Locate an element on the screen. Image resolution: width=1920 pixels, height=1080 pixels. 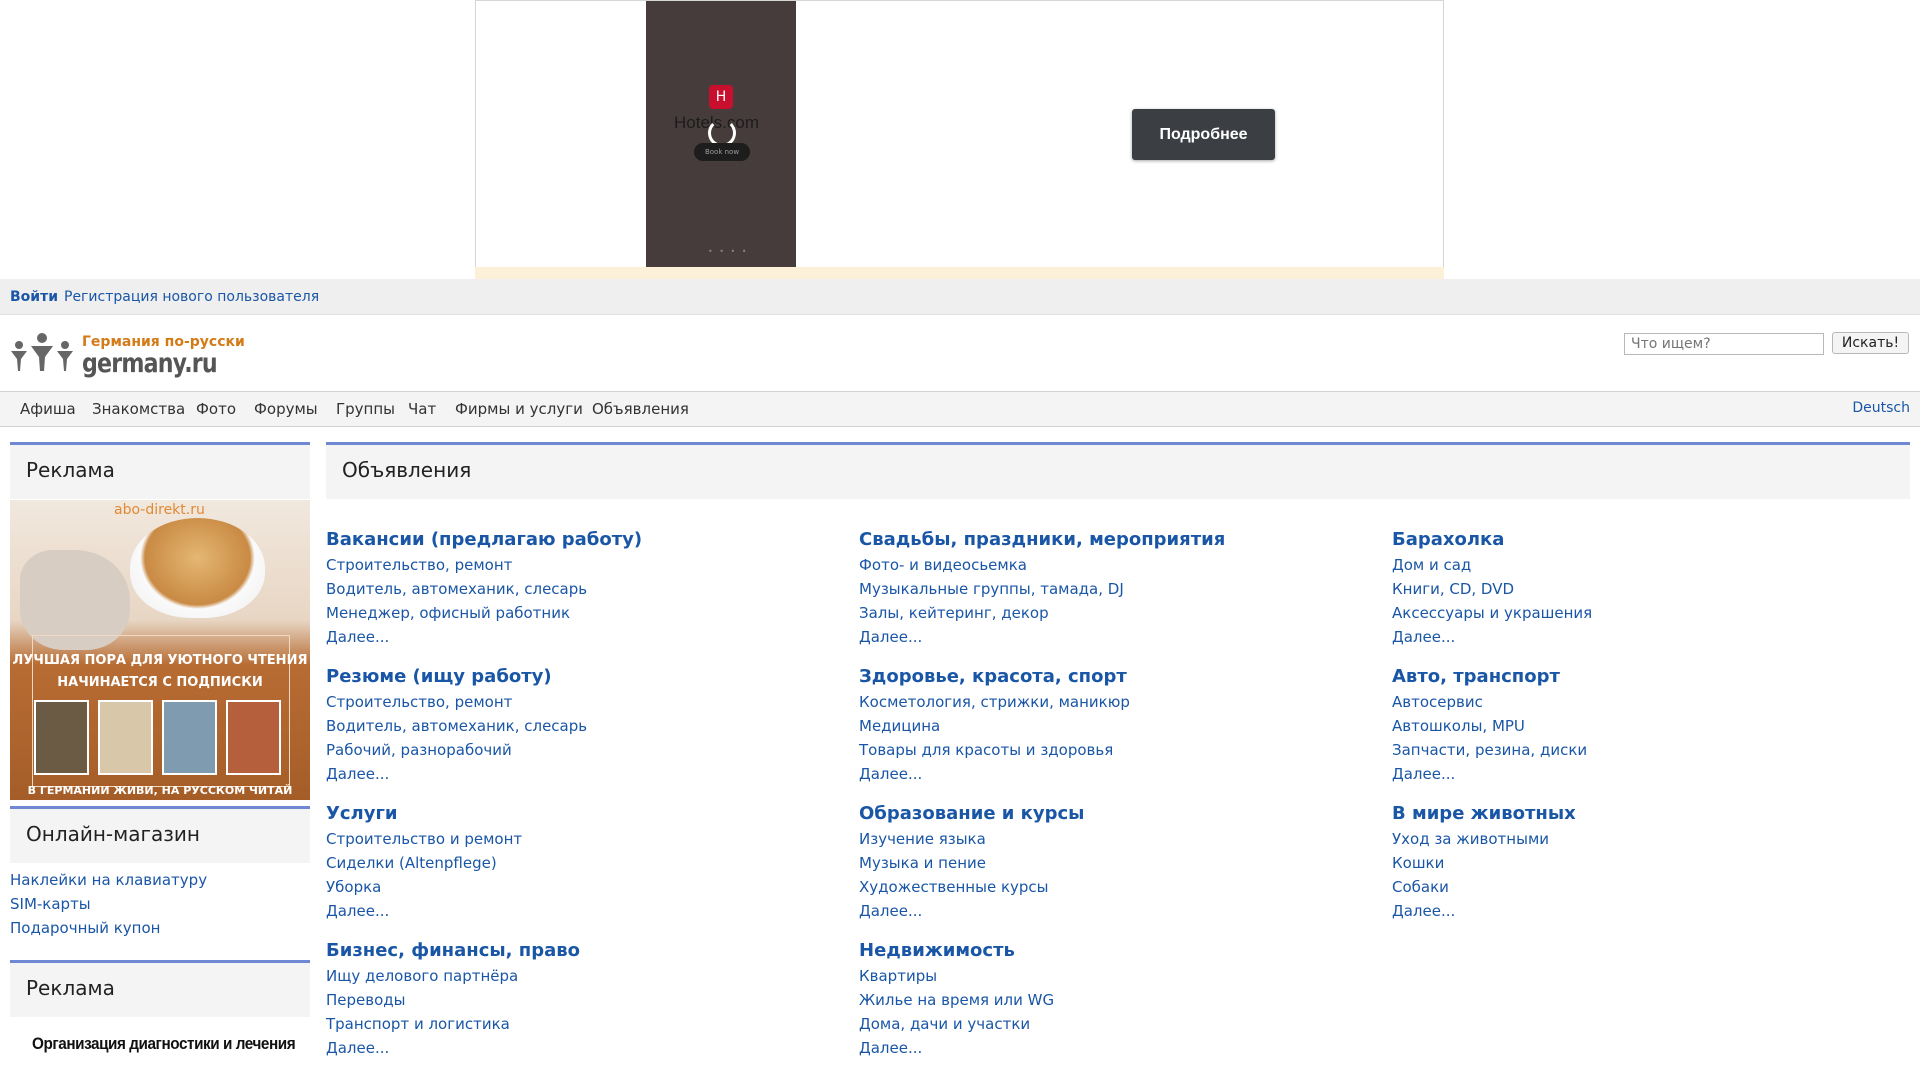
nav-item-groups: Группы is located at coordinates (365, 409).